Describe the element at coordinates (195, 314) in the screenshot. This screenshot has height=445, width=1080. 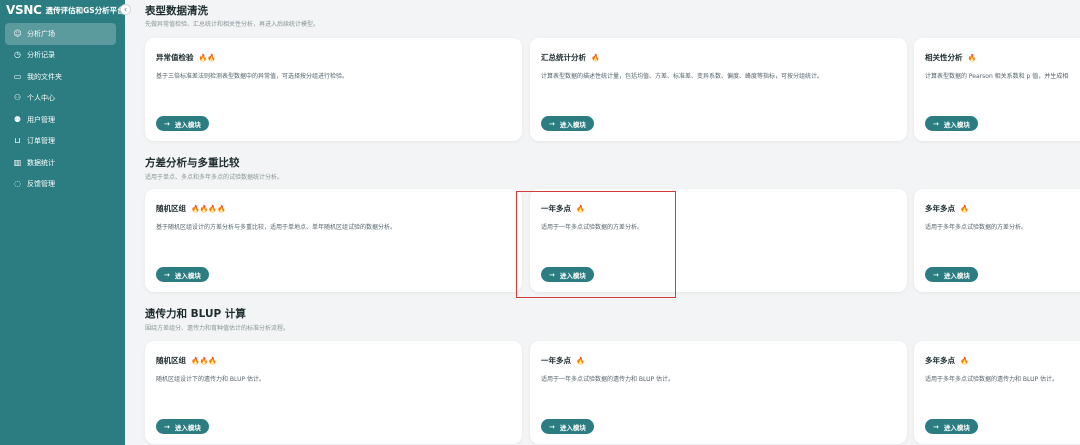
I see `section-title-heritability-blup: 遗传力和 BLUP 计算` at that location.